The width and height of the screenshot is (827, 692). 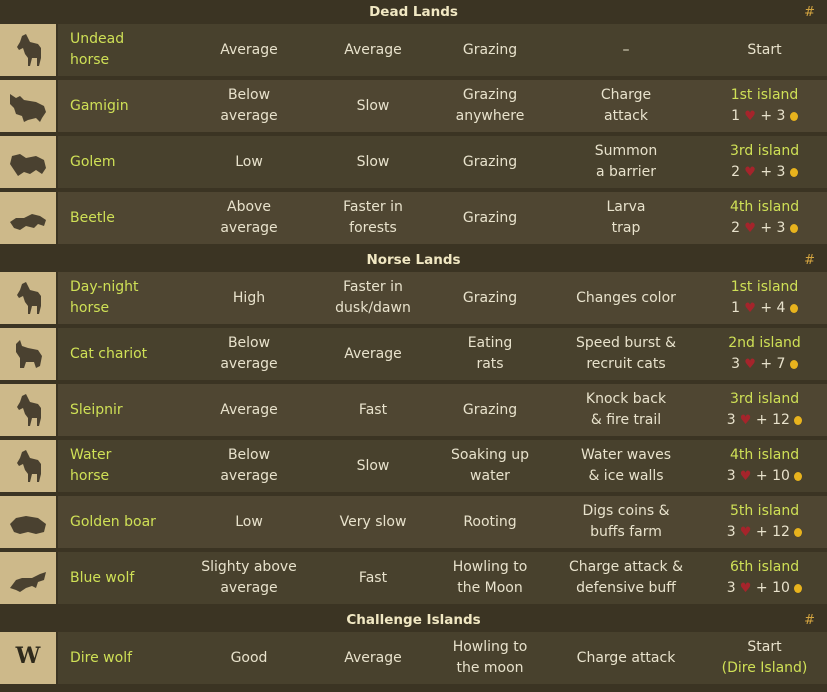 What do you see at coordinates (120, 220) in the screenshot?
I see `mount-name: Beetle` at bounding box center [120, 220].